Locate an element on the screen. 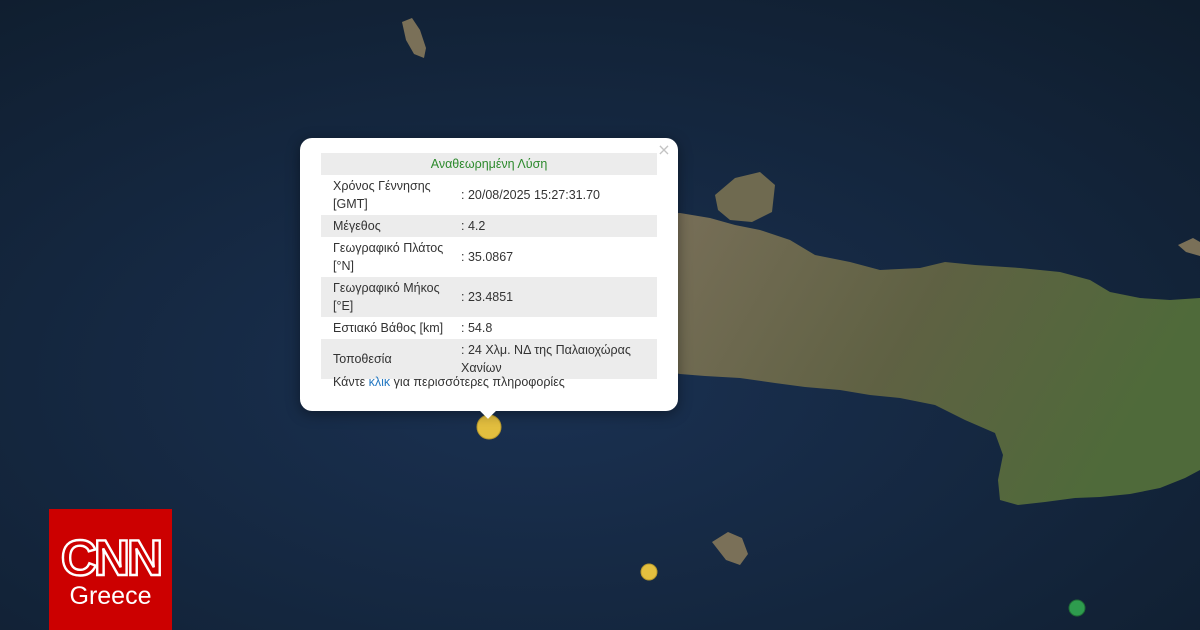 This screenshot has height=630, width=1200. close-icon: × is located at coordinates (664, 150).